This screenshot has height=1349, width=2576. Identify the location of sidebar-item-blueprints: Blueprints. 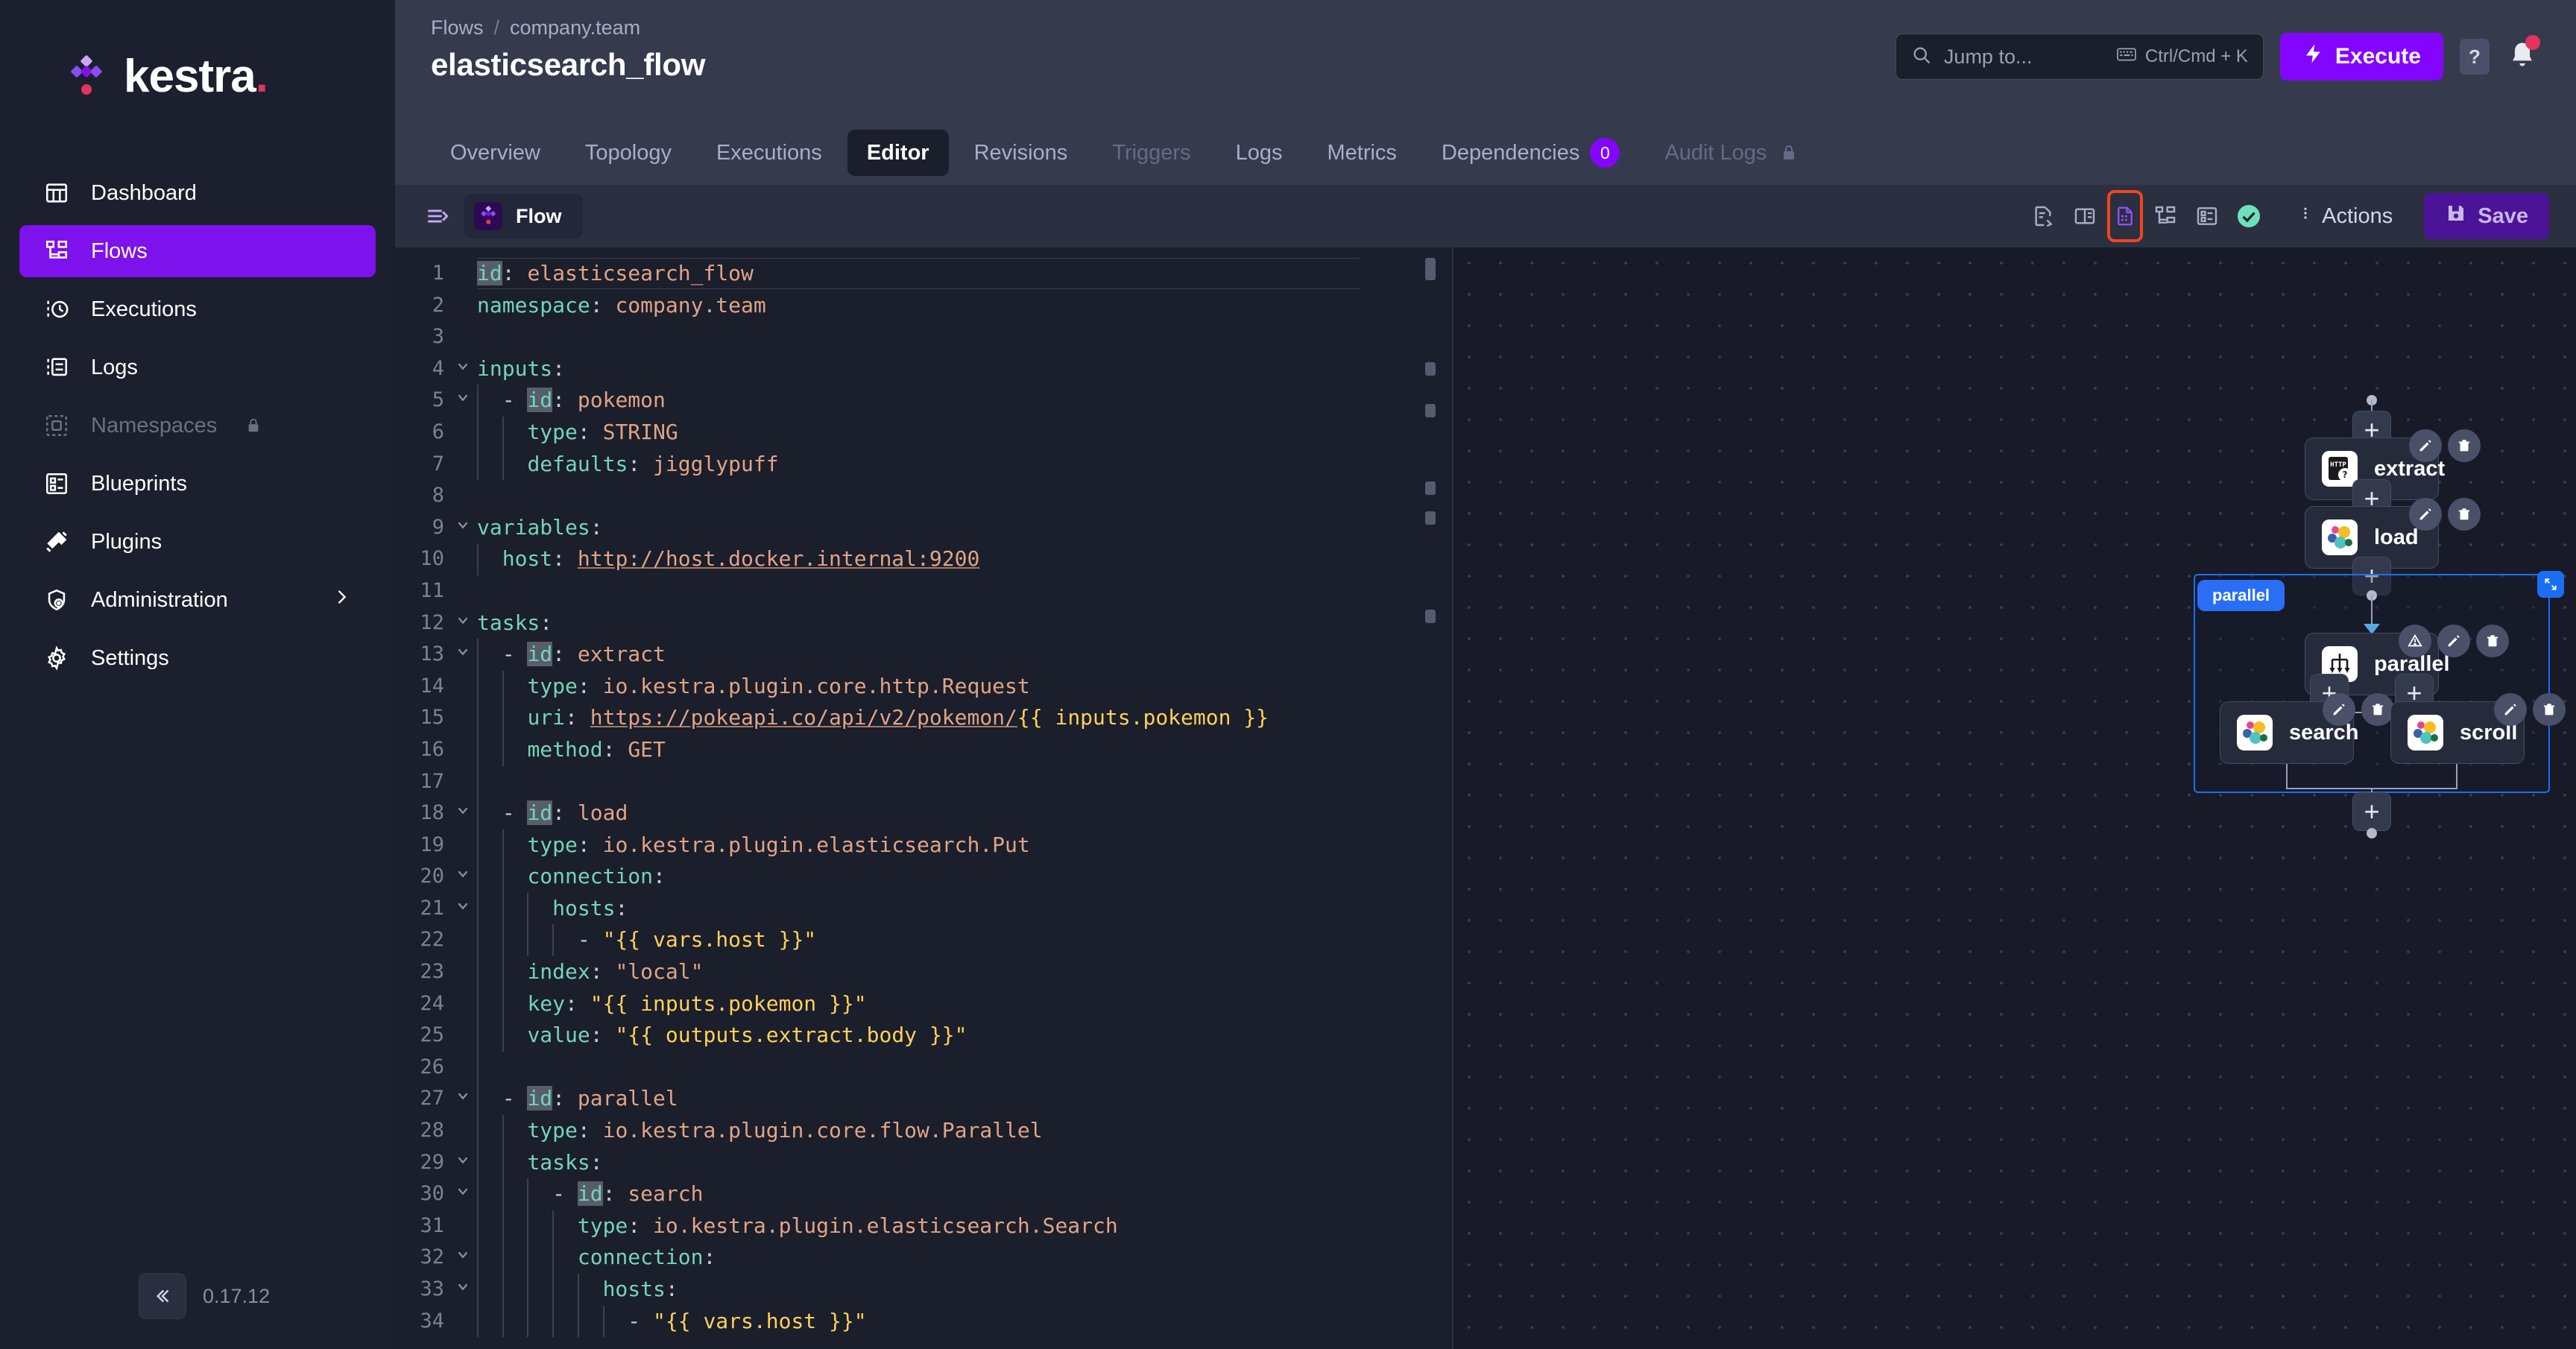
(198, 484).